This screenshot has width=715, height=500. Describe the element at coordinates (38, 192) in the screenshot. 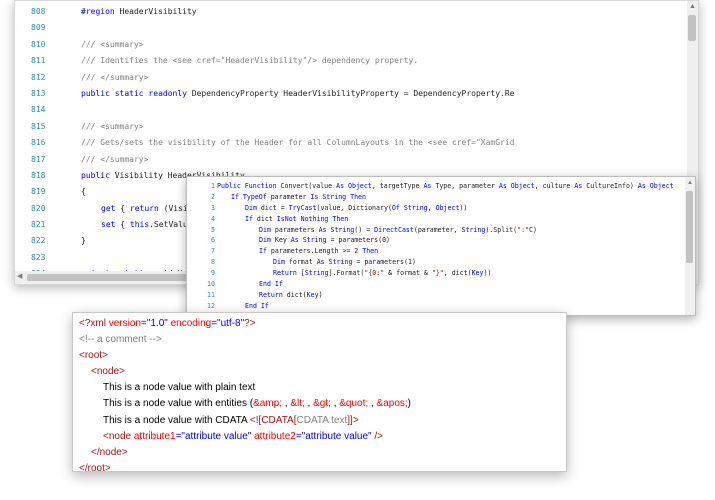

I see `line-number: 819` at that location.